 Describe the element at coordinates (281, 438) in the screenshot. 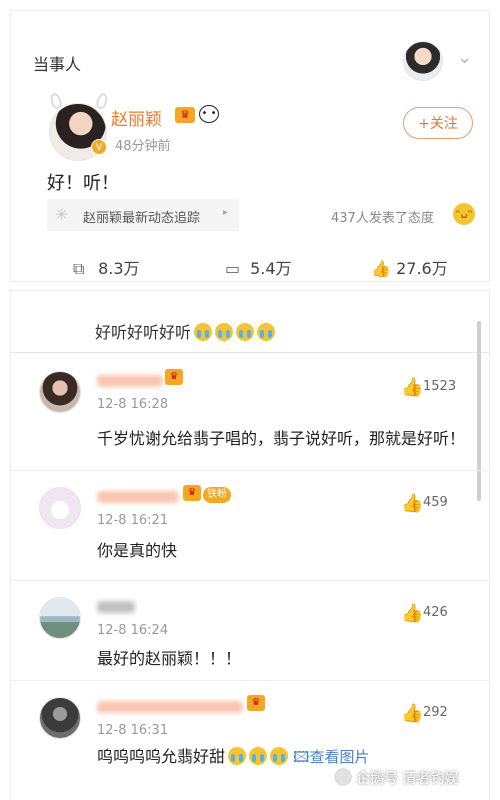

I see `comment-text: 千岁忧谢允给翡子唱的，翡子说好听，那就是好听！` at that location.